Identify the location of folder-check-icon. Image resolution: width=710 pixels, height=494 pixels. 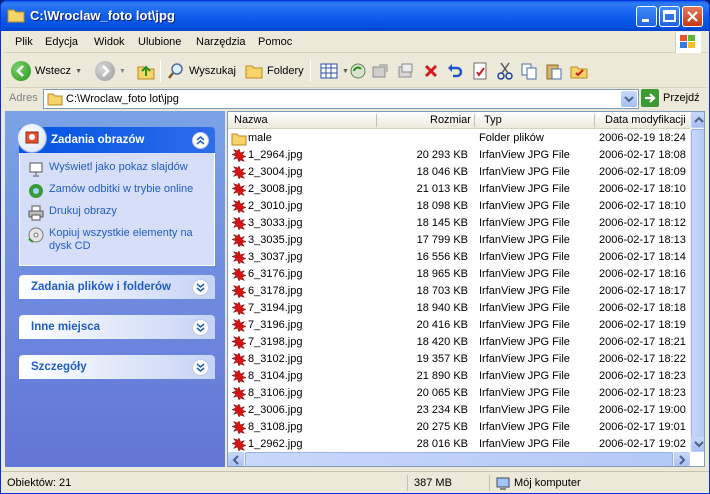
(579, 72).